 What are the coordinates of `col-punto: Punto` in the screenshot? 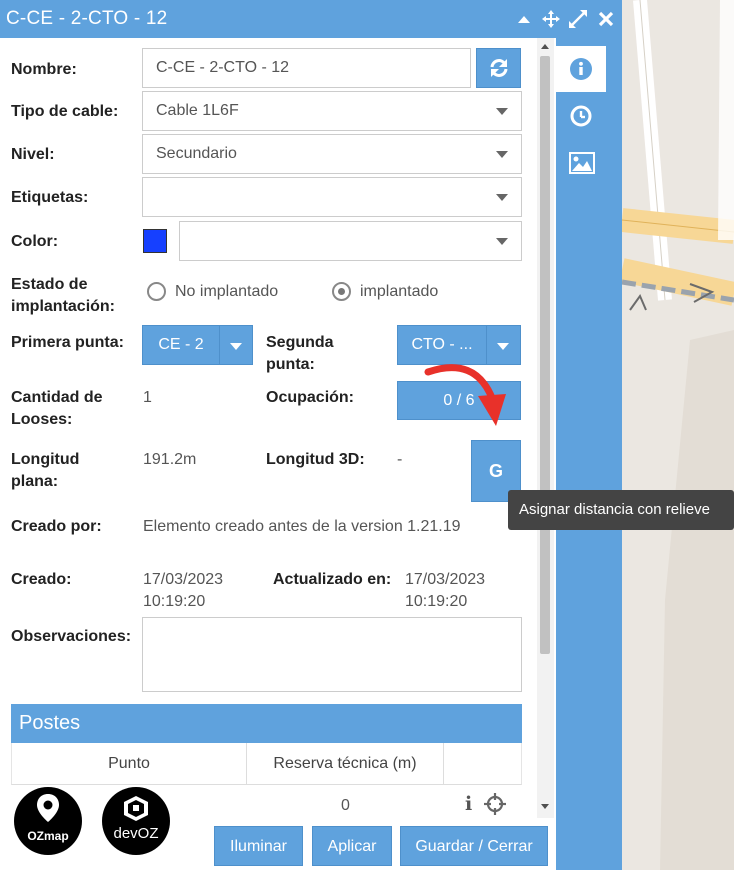 It's located at (129, 763).